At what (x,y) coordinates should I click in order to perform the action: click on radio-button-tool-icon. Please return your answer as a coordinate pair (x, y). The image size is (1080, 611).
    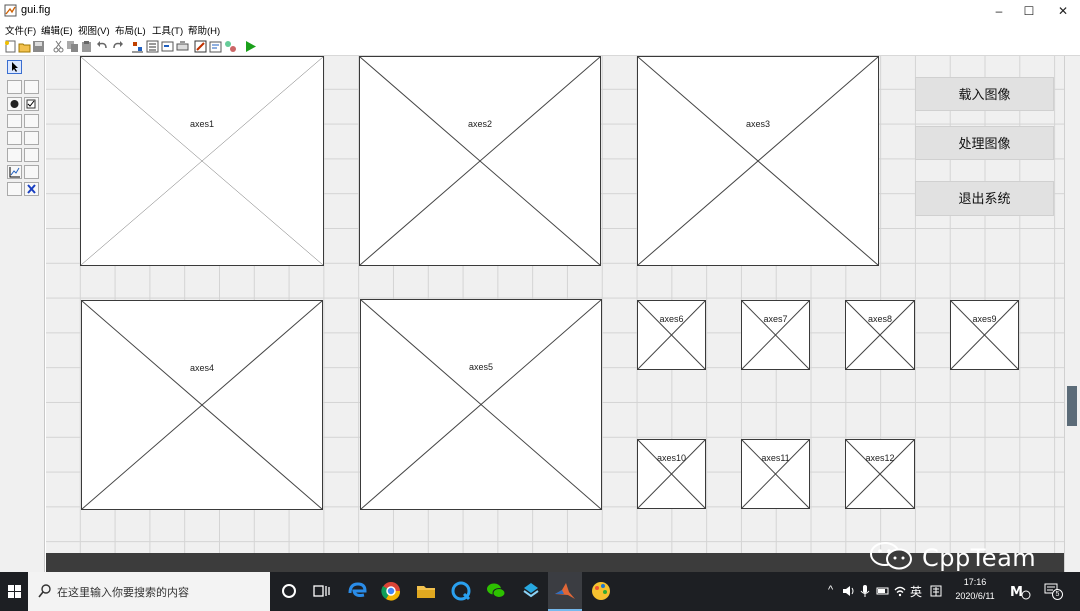
    Looking at the image, I should click on (14, 104).